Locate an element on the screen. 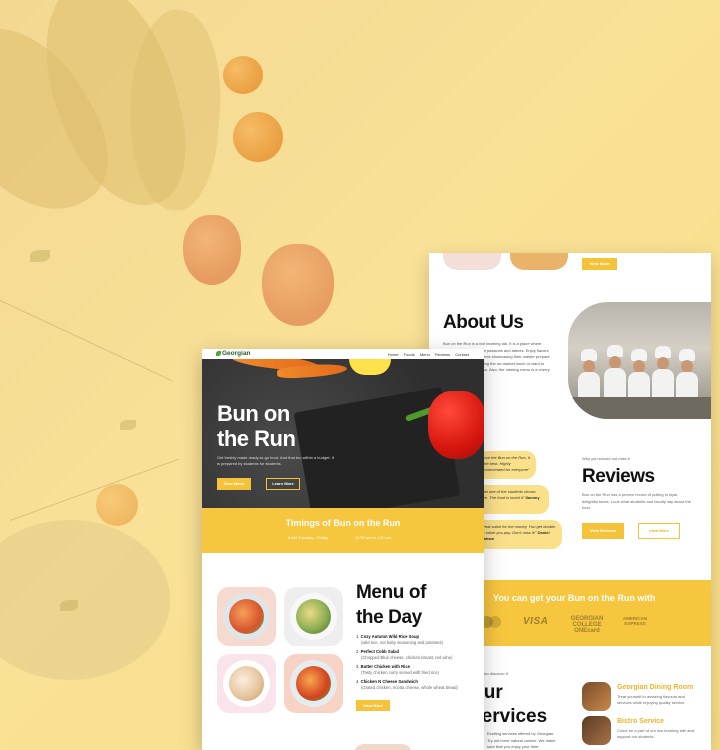 The image size is (720, 750). georgian-logo: Georgian is located at coordinates (233, 353).